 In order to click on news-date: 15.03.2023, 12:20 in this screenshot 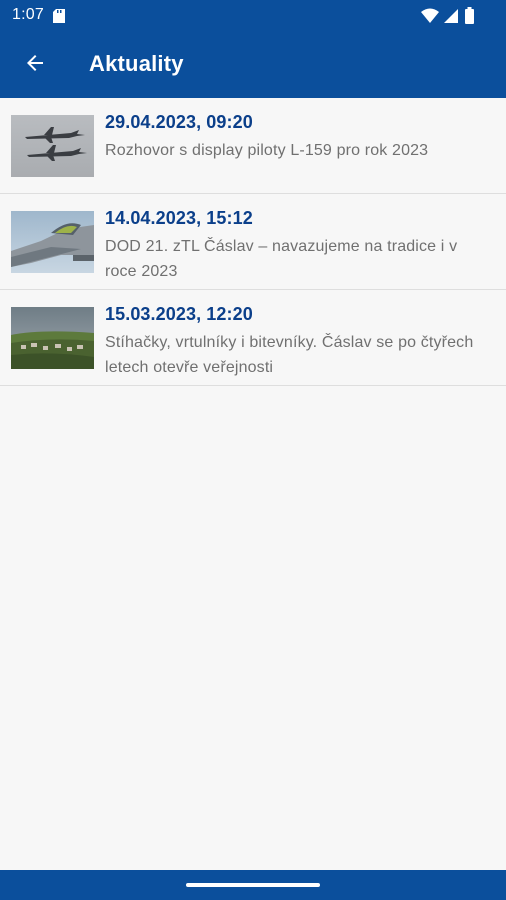, I will do `click(179, 314)`.